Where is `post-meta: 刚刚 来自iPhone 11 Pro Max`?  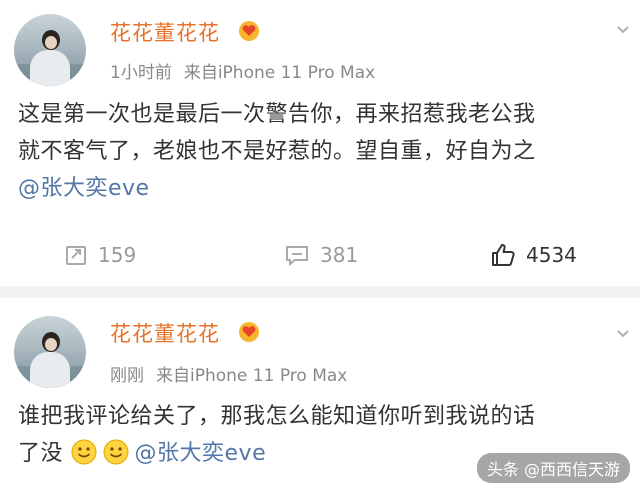 post-meta: 刚刚 来自iPhone 11 Pro Max is located at coordinates (234, 373).